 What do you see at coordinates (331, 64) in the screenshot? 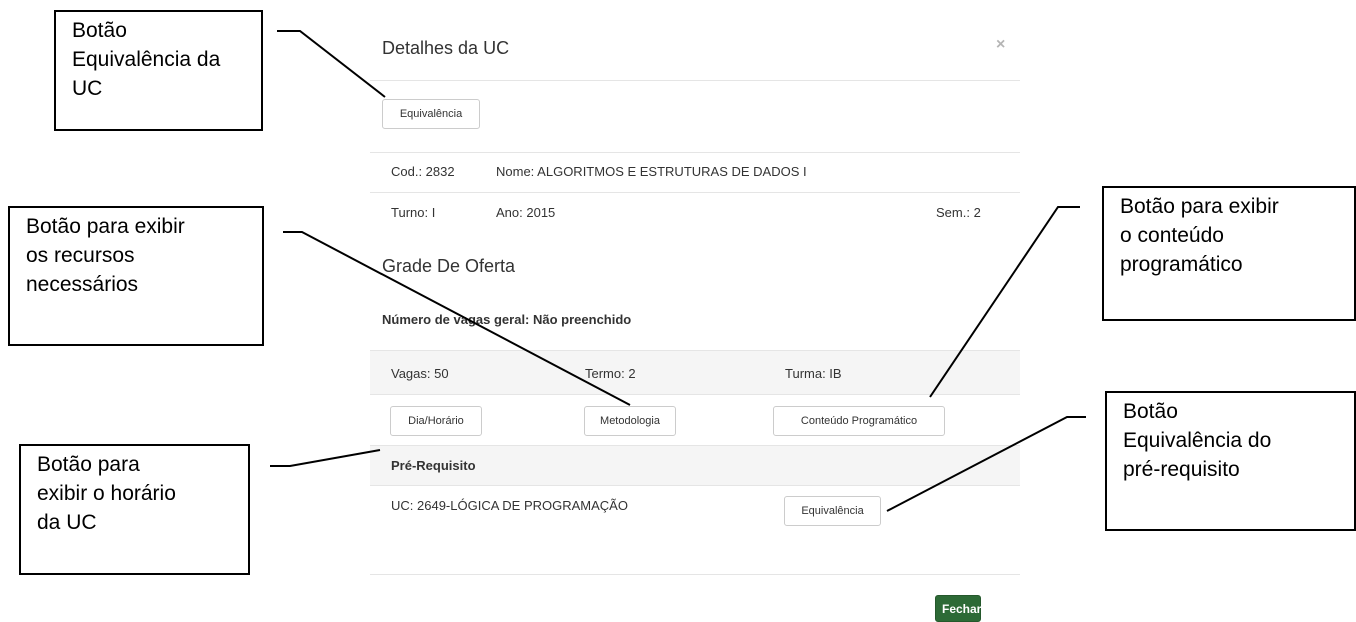
I see `callout-line-equiv-uc` at bounding box center [331, 64].